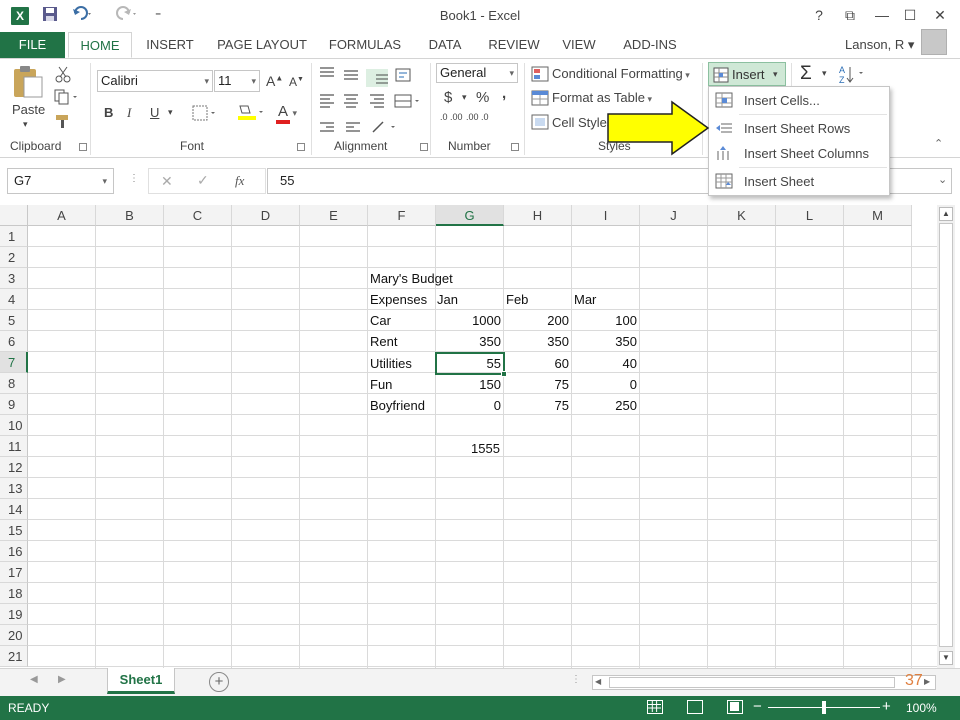 This screenshot has width=960, height=720. What do you see at coordinates (402, 215) in the screenshot?
I see `column-header-f: F` at bounding box center [402, 215].